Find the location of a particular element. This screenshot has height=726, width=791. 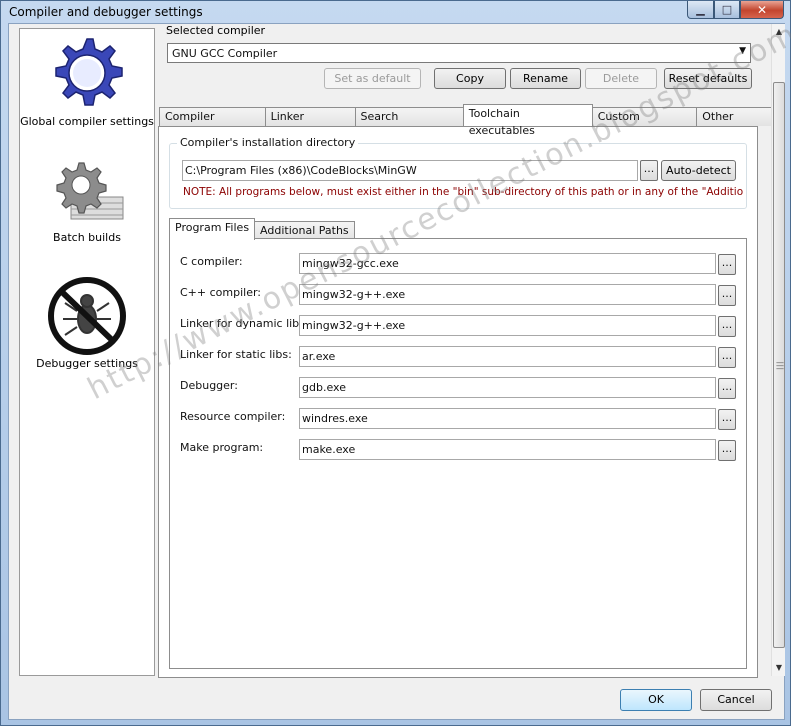

tab-compiler-settings: Compiler settings is located at coordinates (212, 123).